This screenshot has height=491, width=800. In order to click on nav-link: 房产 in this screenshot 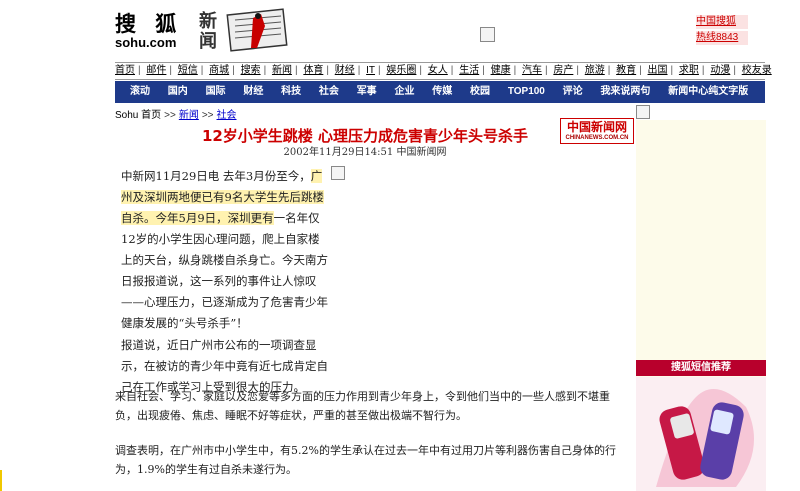, I will do `click(563, 70)`.